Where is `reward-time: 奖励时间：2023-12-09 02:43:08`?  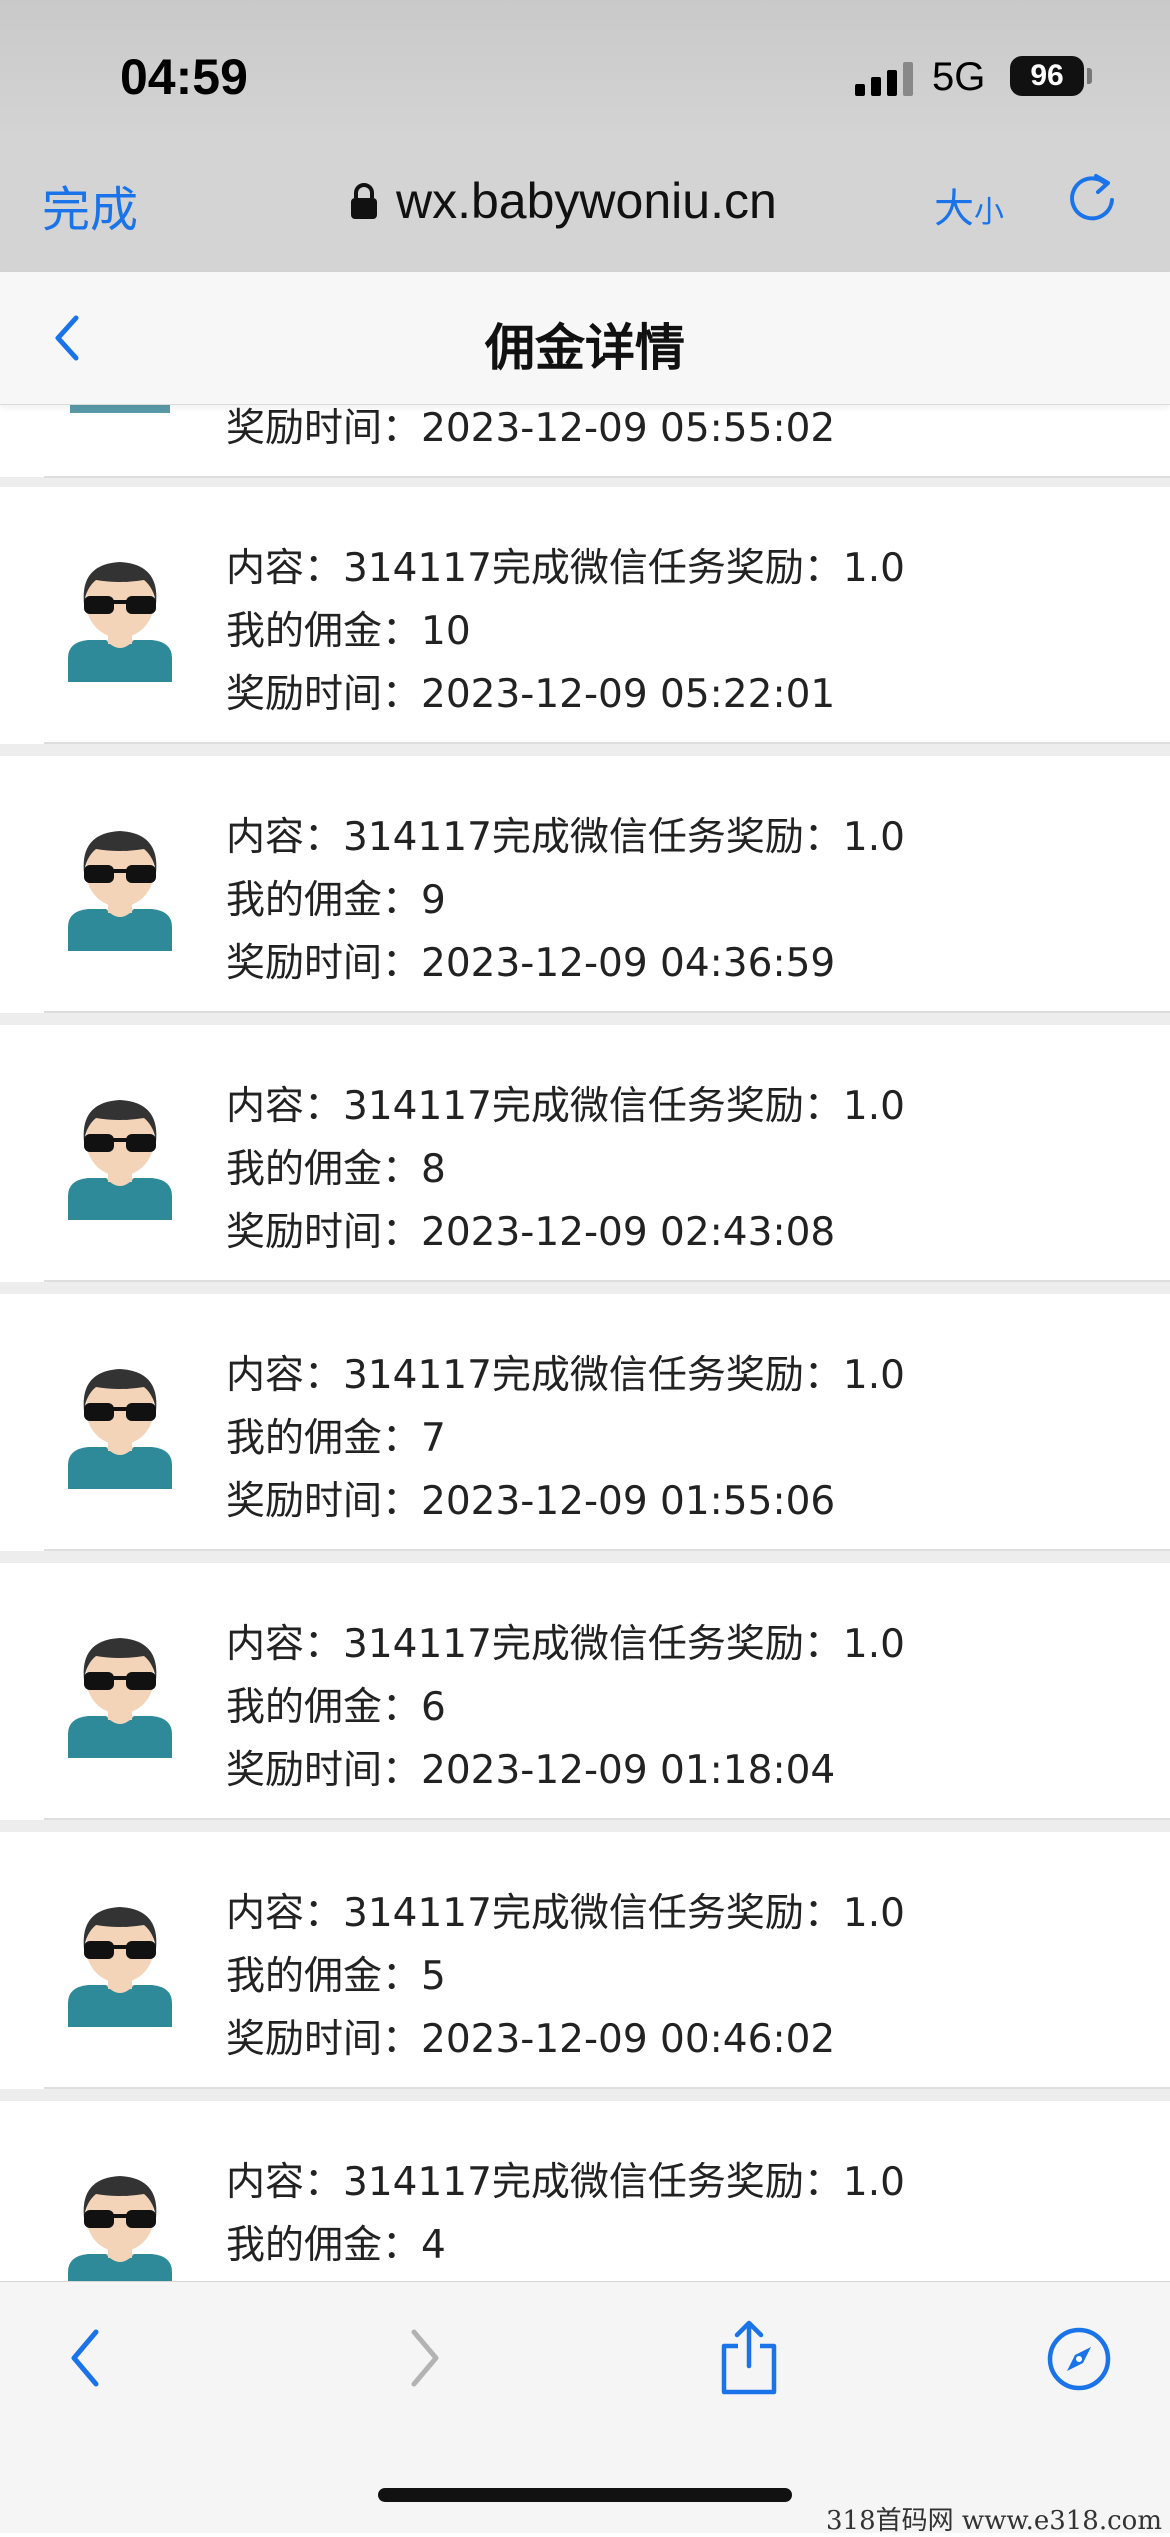 reward-time: 奖励时间：2023-12-09 02:43:08 is located at coordinates (531, 1232).